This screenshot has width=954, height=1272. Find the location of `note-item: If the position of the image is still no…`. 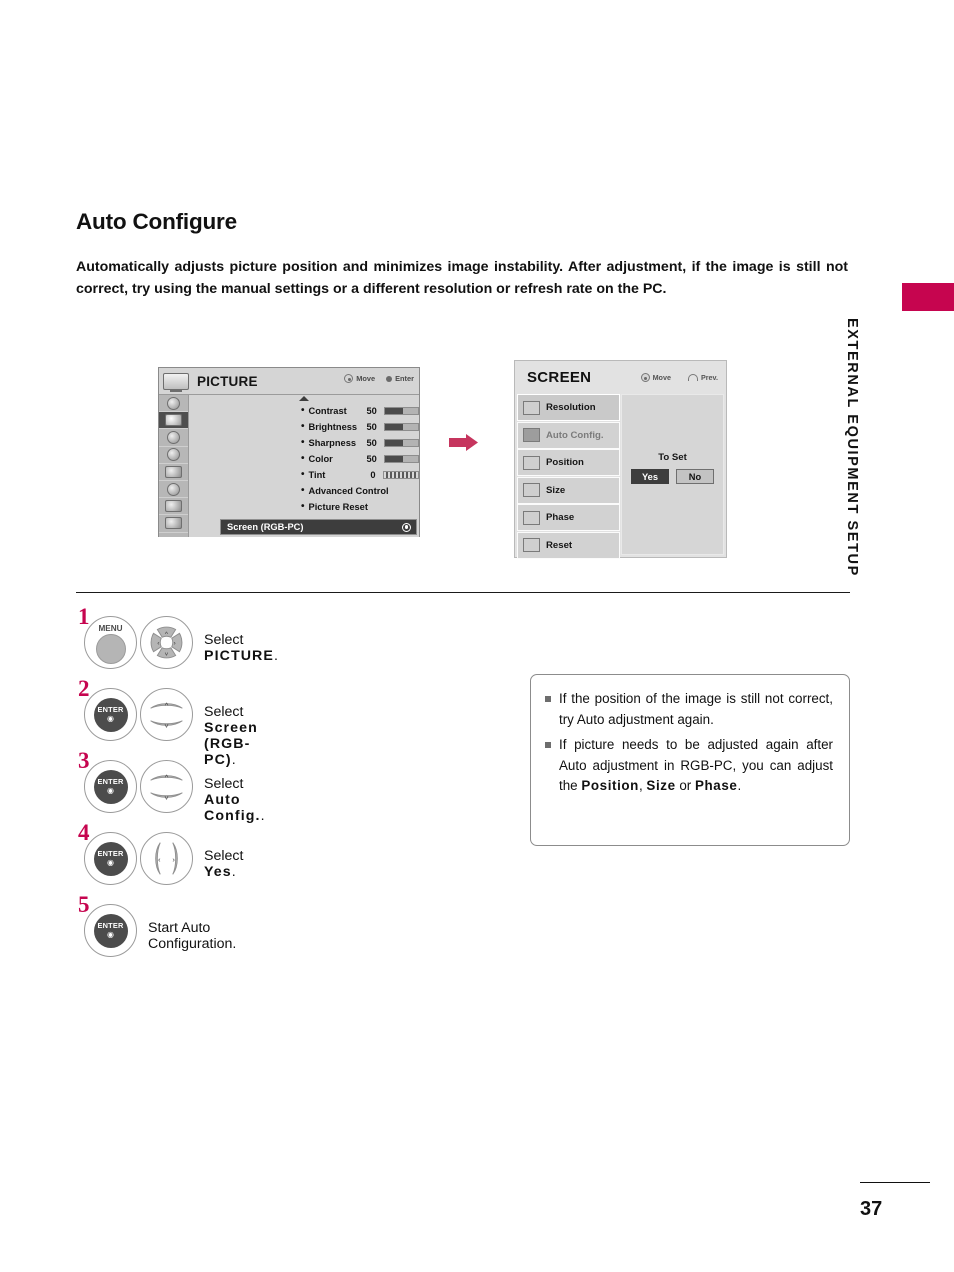

note-item: If the position of the image is still no… is located at coordinates (689, 709).